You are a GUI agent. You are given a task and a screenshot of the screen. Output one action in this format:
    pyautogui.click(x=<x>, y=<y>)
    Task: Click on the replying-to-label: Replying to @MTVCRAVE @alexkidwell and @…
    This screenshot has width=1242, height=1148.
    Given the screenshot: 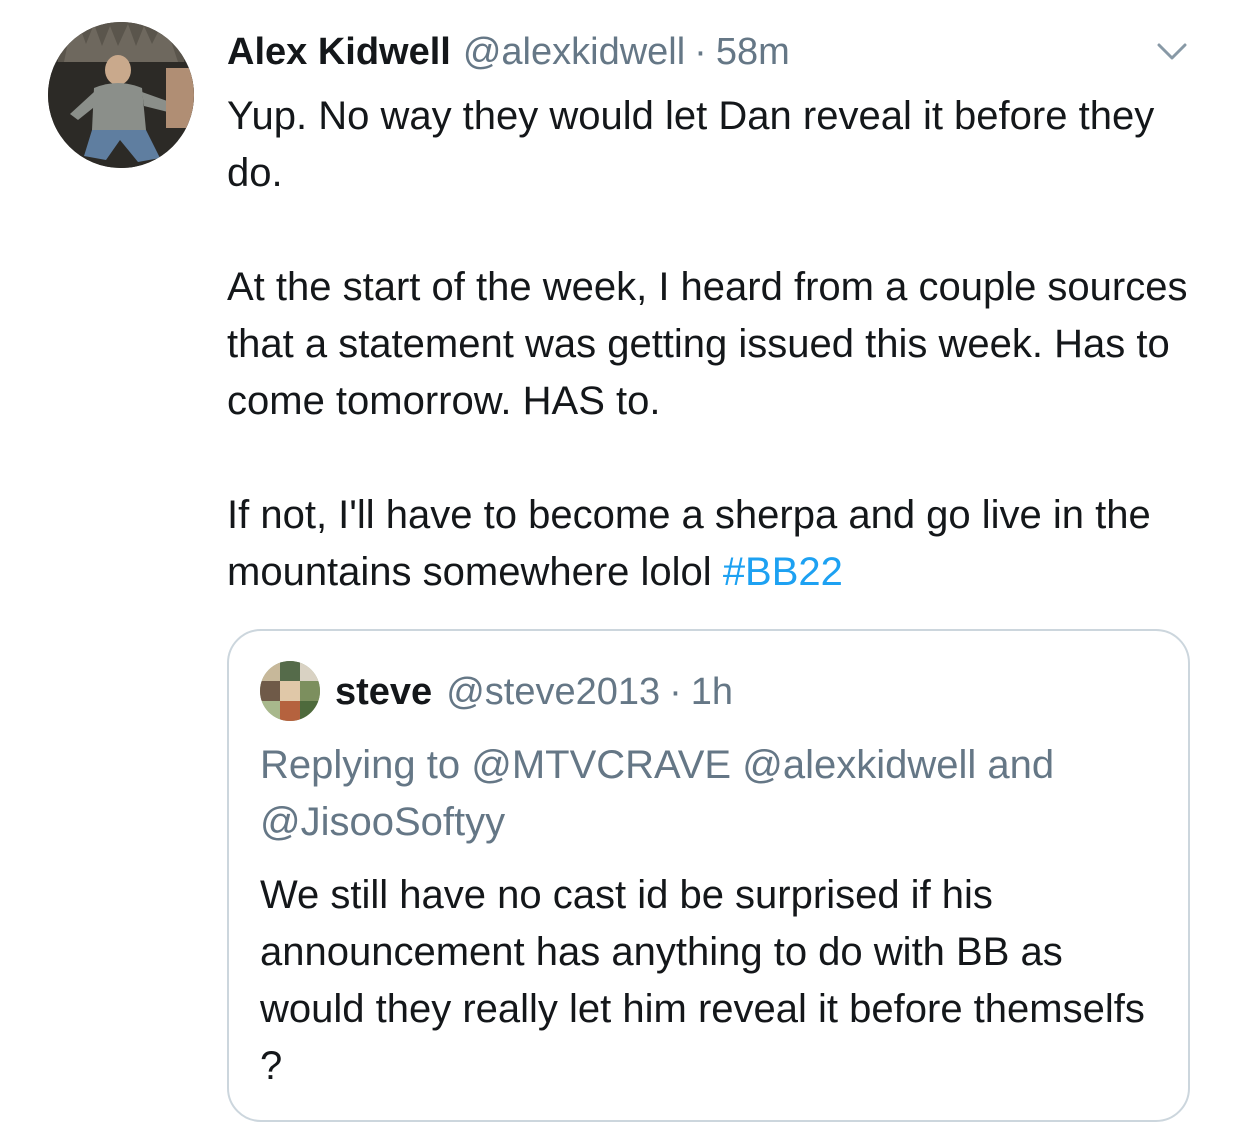 What is the action you would take?
    pyautogui.click(x=657, y=793)
    